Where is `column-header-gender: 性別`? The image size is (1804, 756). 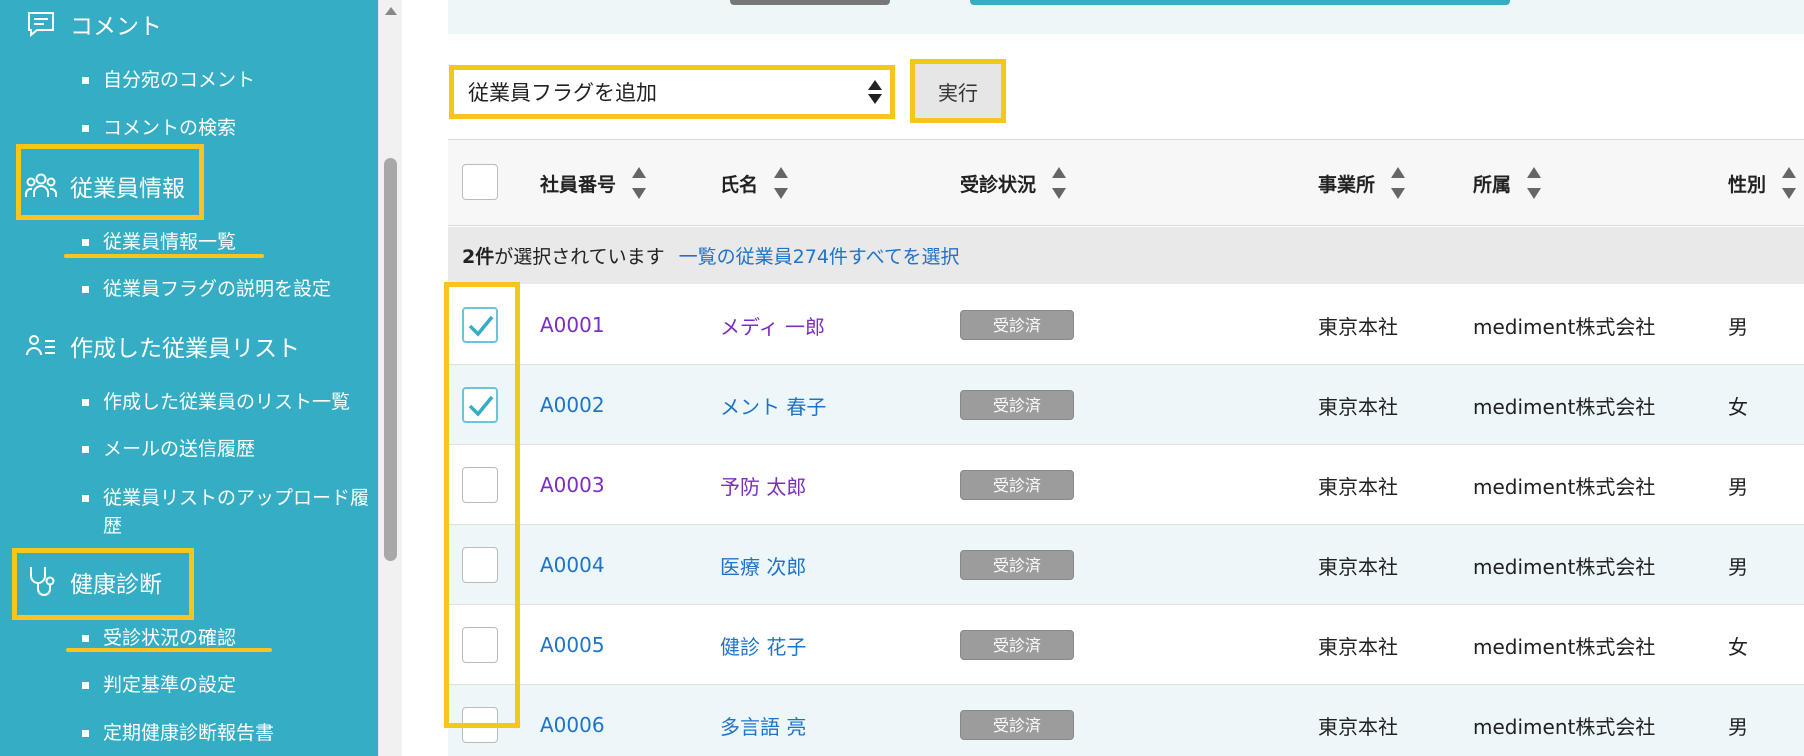 column-header-gender: 性別 is located at coordinates (1762, 183).